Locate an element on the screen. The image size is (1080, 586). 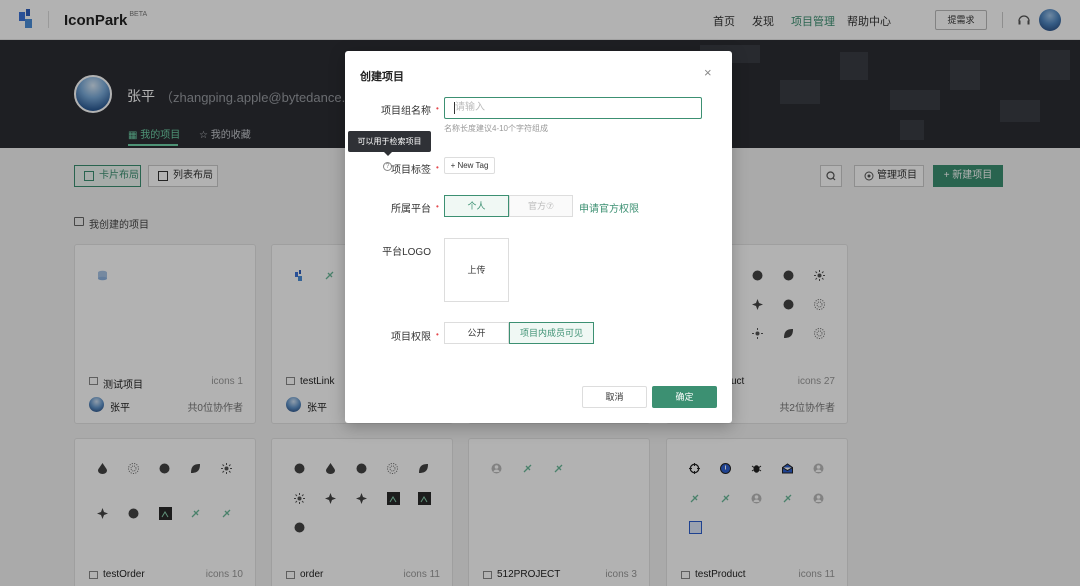
new-tag-button: + New Tag is located at coordinates (469, 165).